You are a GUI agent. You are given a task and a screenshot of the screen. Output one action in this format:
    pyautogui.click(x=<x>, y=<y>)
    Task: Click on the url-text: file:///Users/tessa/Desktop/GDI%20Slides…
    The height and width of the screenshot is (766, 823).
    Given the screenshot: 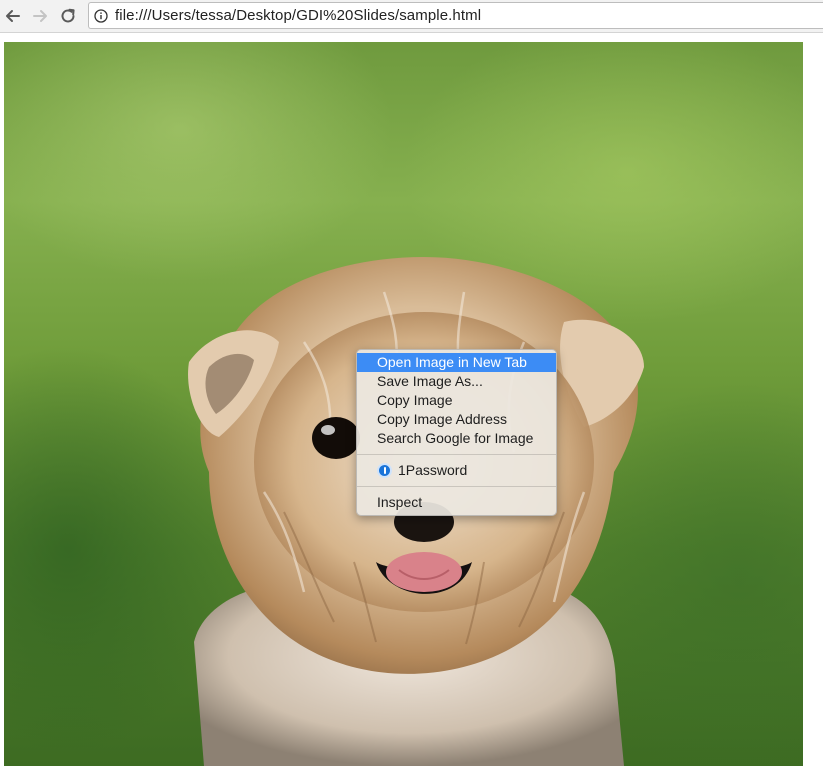 What is the action you would take?
    pyautogui.click(x=298, y=15)
    